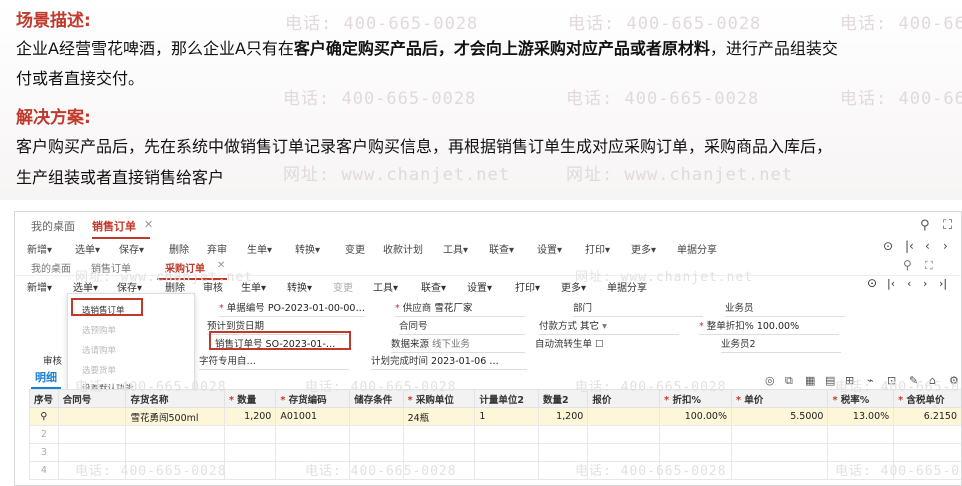 Image resolution: width=962 pixels, height=486 pixels. I want to click on salesman-field: 业务员, so click(785, 308).